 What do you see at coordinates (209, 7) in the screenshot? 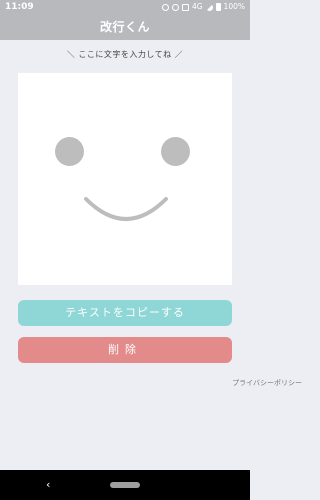
I see `signal-icon` at bounding box center [209, 7].